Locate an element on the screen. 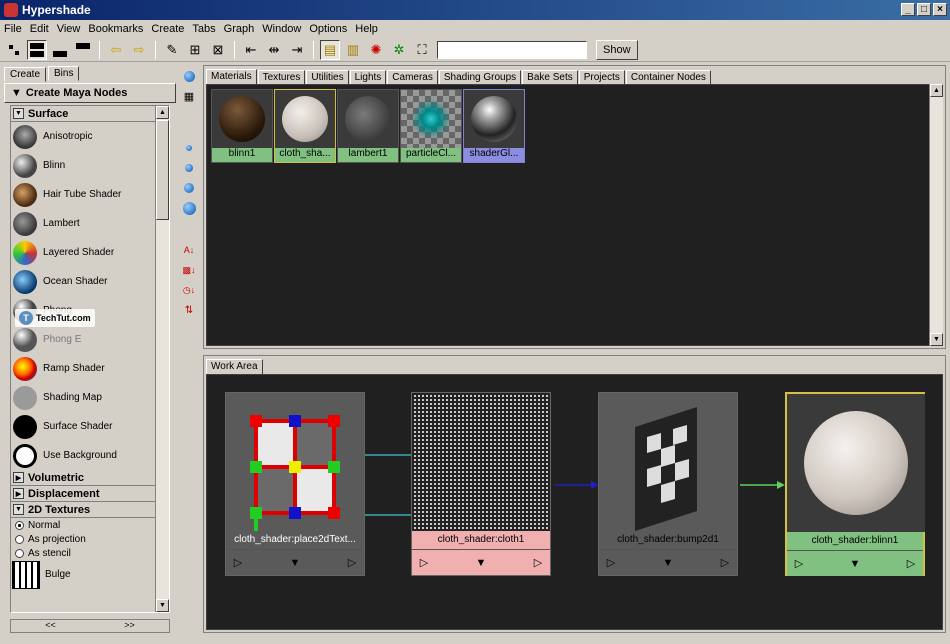 Image resolution: width=950 pixels, height=644 pixels. menu-view: View is located at coordinates (69, 29).